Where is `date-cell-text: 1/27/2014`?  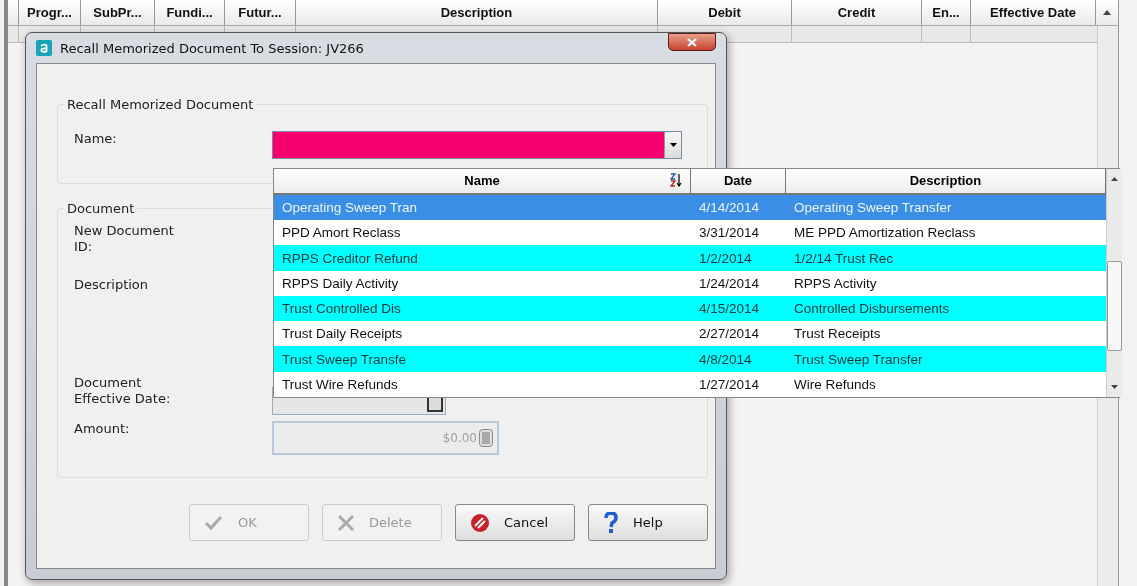 date-cell-text: 1/27/2014 is located at coordinates (729, 384).